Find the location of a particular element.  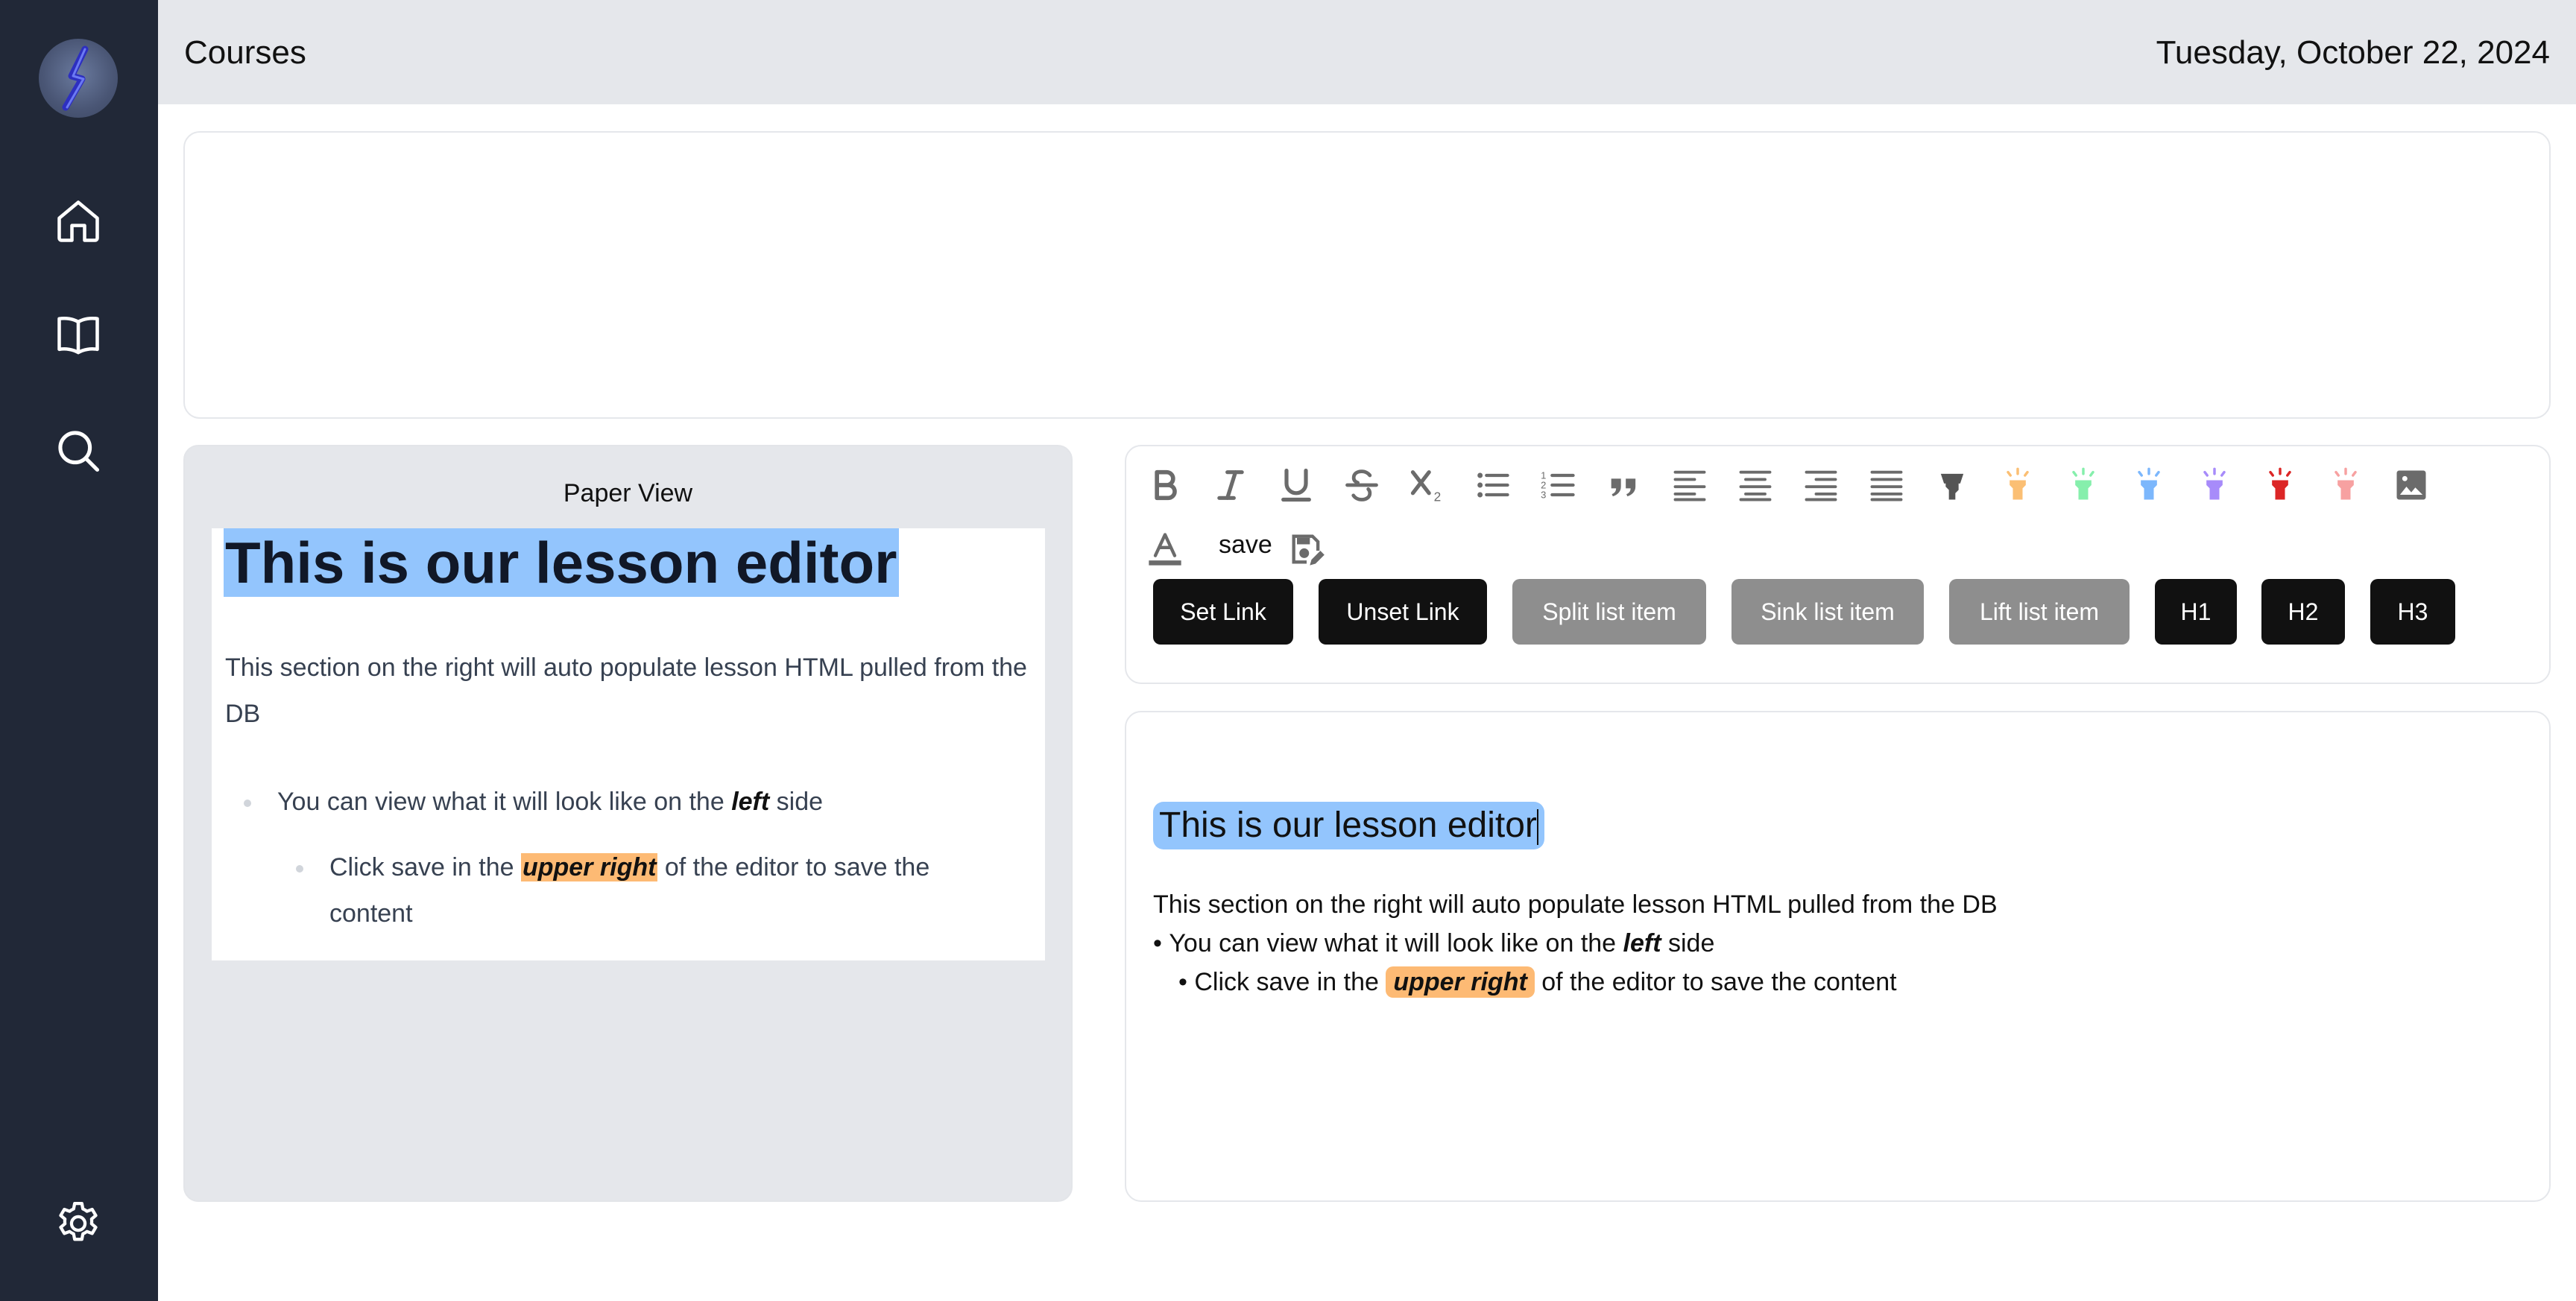

preview-heading: This is our lesson editor is located at coordinates (561, 562).